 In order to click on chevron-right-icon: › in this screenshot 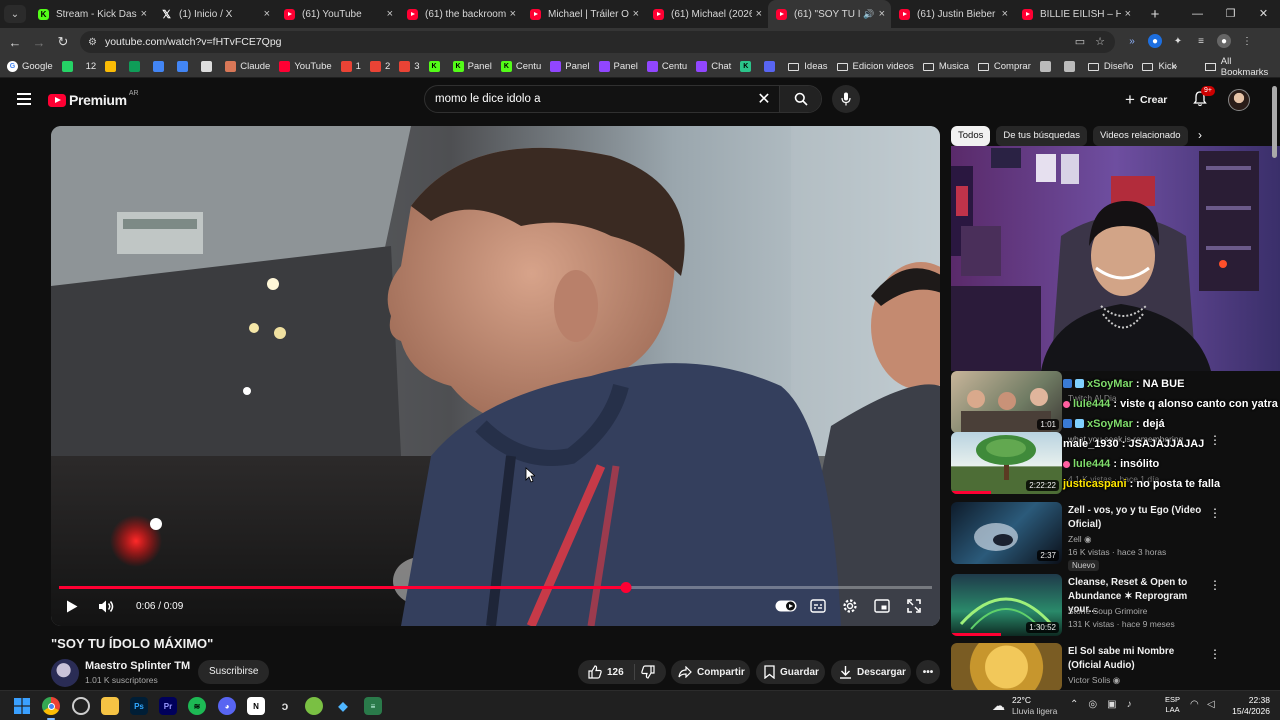, I will do `click(1200, 135)`.